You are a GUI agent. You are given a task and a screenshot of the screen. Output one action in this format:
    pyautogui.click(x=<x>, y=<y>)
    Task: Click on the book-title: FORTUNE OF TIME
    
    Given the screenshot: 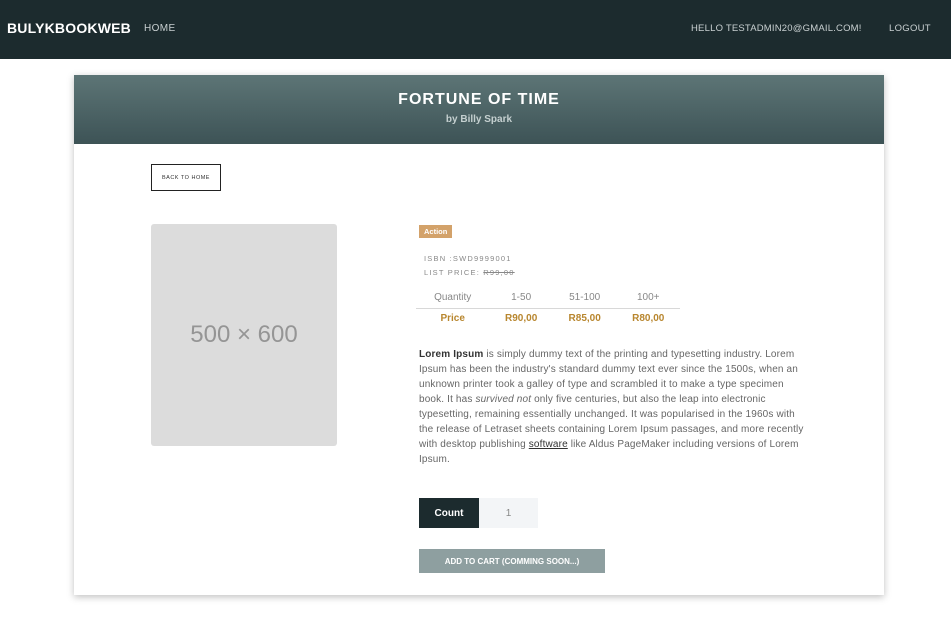 What is the action you would take?
    pyautogui.click(x=479, y=99)
    